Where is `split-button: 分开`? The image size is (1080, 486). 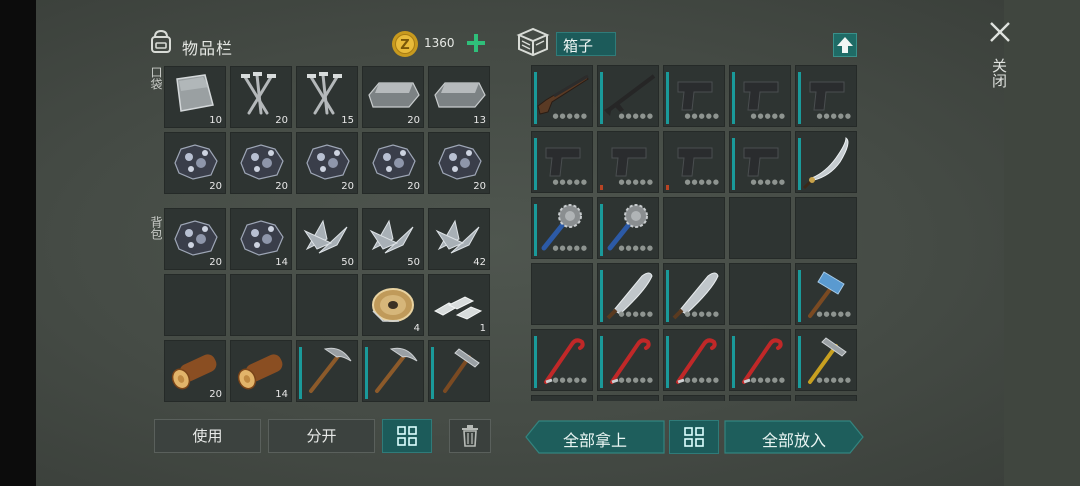
split-button: 分开 is located at coordinates (321, 436).